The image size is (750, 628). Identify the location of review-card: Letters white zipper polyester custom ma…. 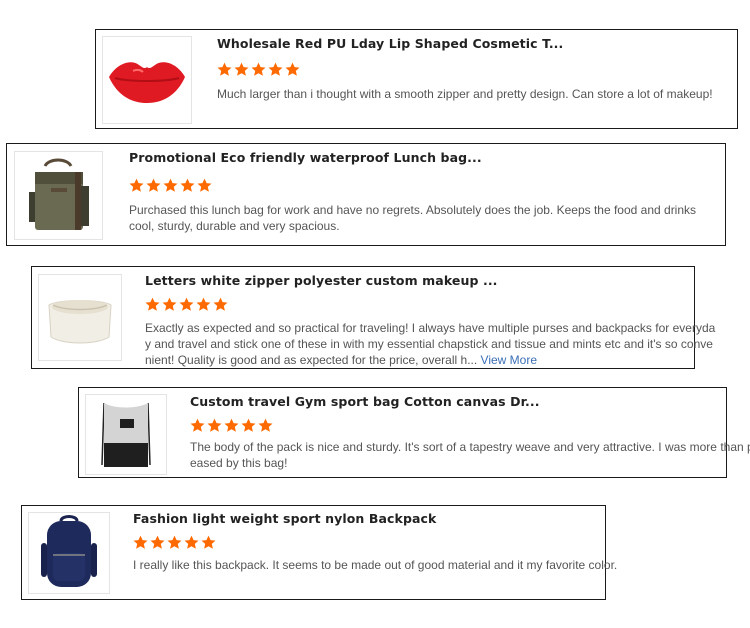
(373, 317).